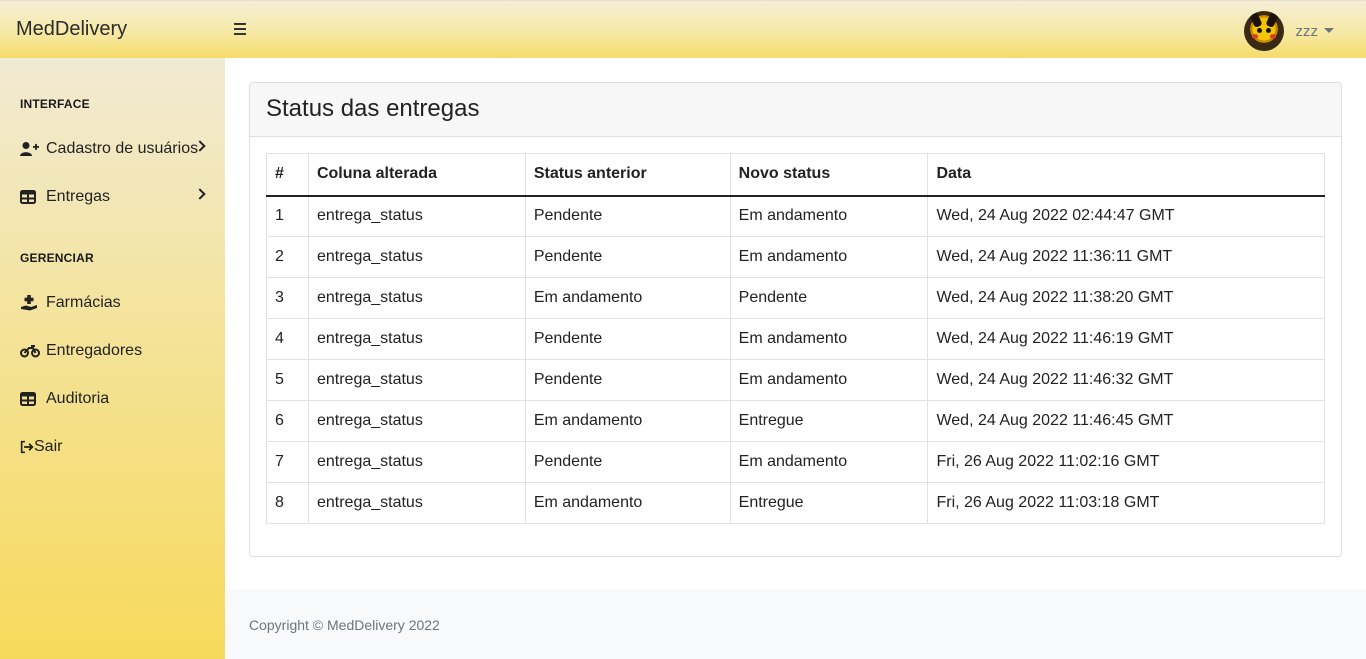 The width and height of the screenshot is (1366, 659). Describe the element at coordinates (83, 302) in the screenshot. I see `sidebar-item-label: Farmácias` at that location.